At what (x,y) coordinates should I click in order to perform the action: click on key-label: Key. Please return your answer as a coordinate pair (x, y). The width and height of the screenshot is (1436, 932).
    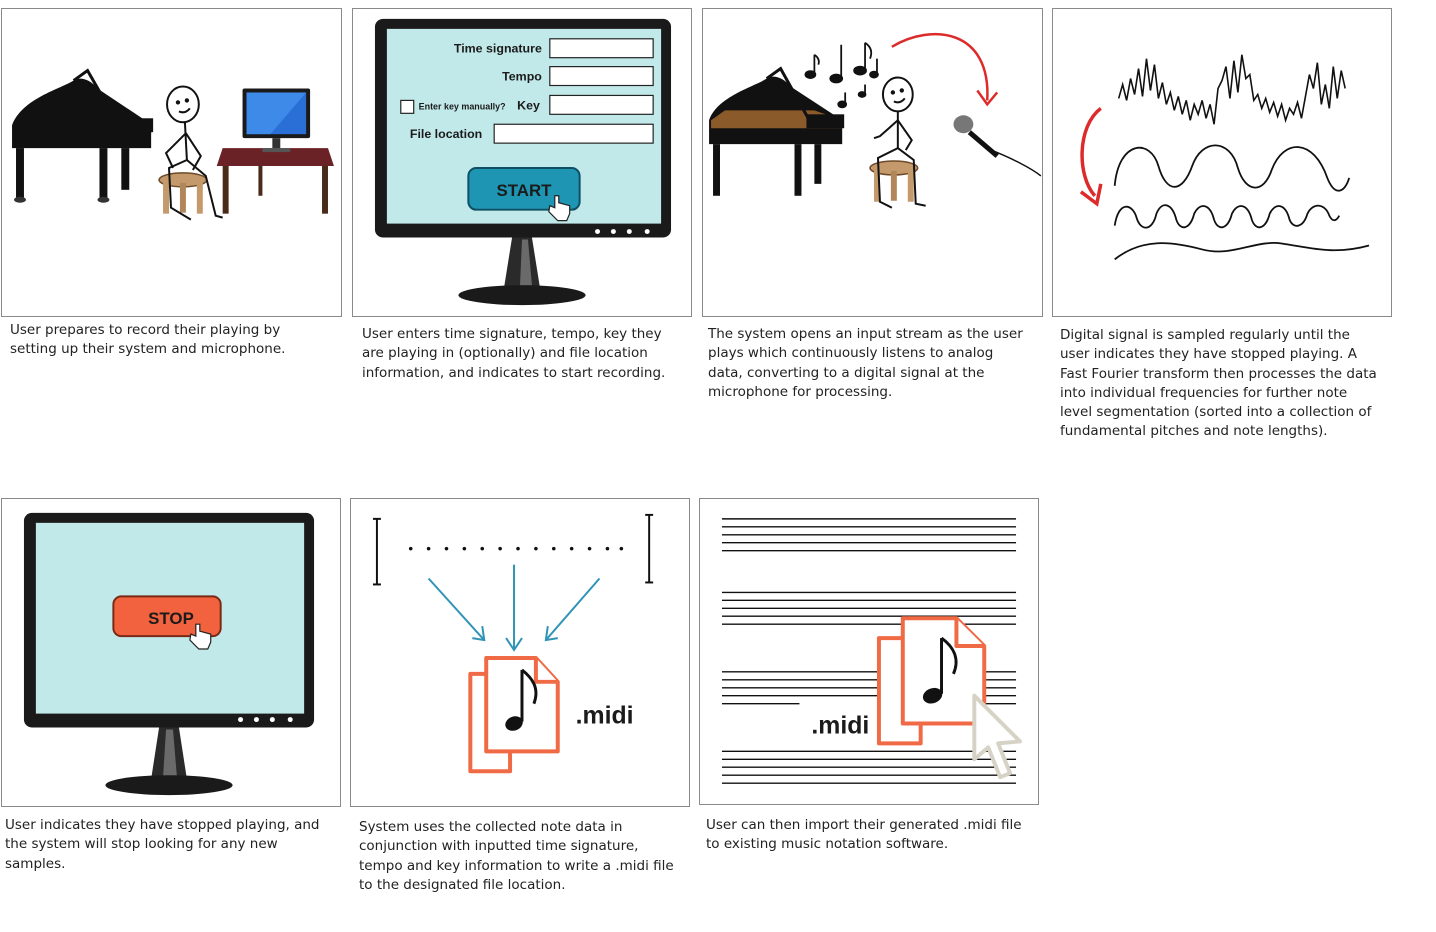
    Looking at the image, I should click on (528, 105).